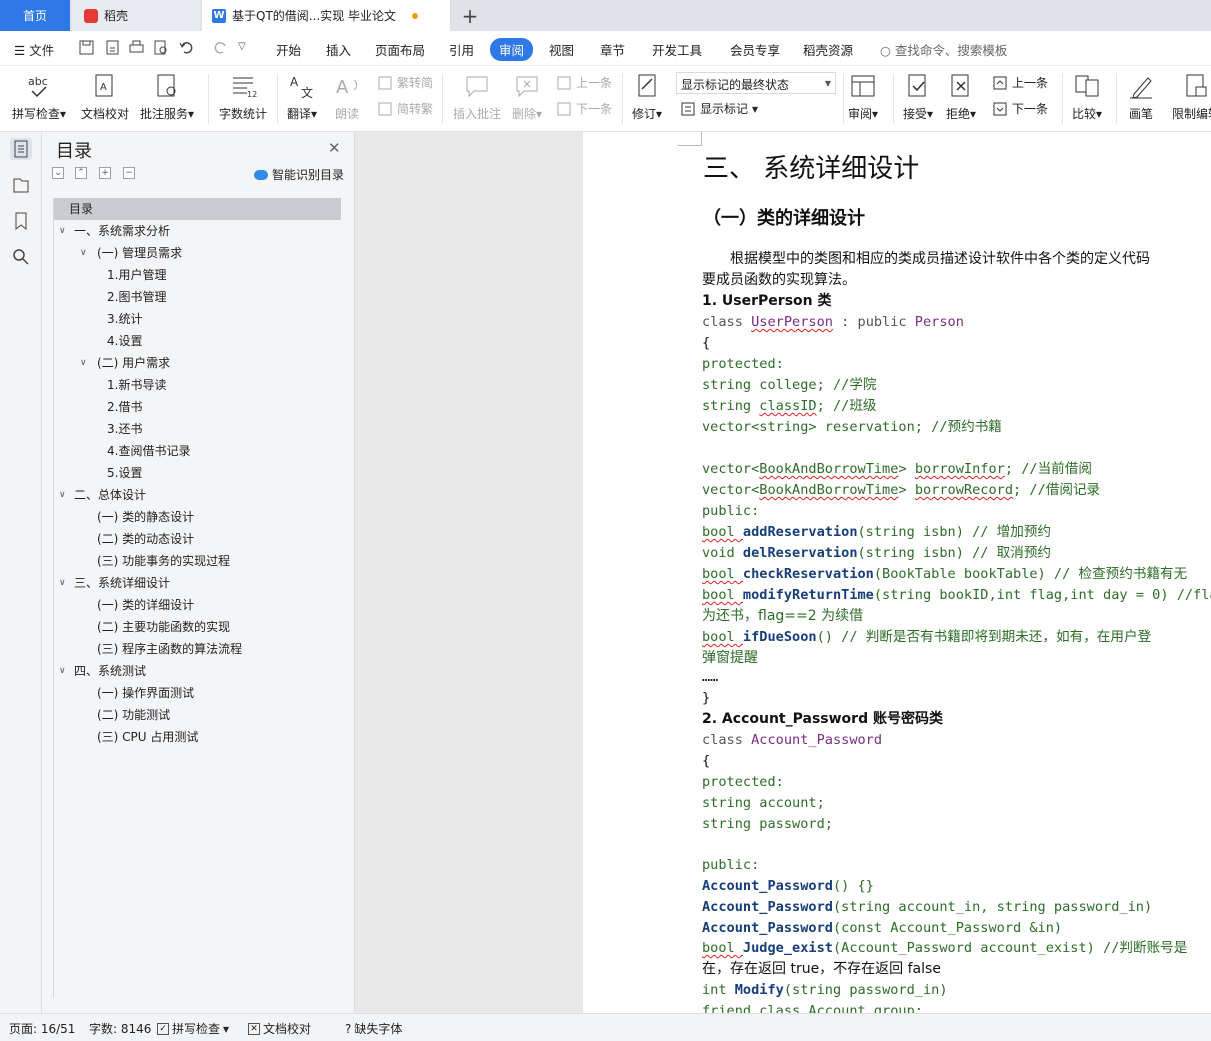  Describe the element at coordinates (197, 693) in the screenshot. I see `toc-item: (一) 操作界面测试` at that location.